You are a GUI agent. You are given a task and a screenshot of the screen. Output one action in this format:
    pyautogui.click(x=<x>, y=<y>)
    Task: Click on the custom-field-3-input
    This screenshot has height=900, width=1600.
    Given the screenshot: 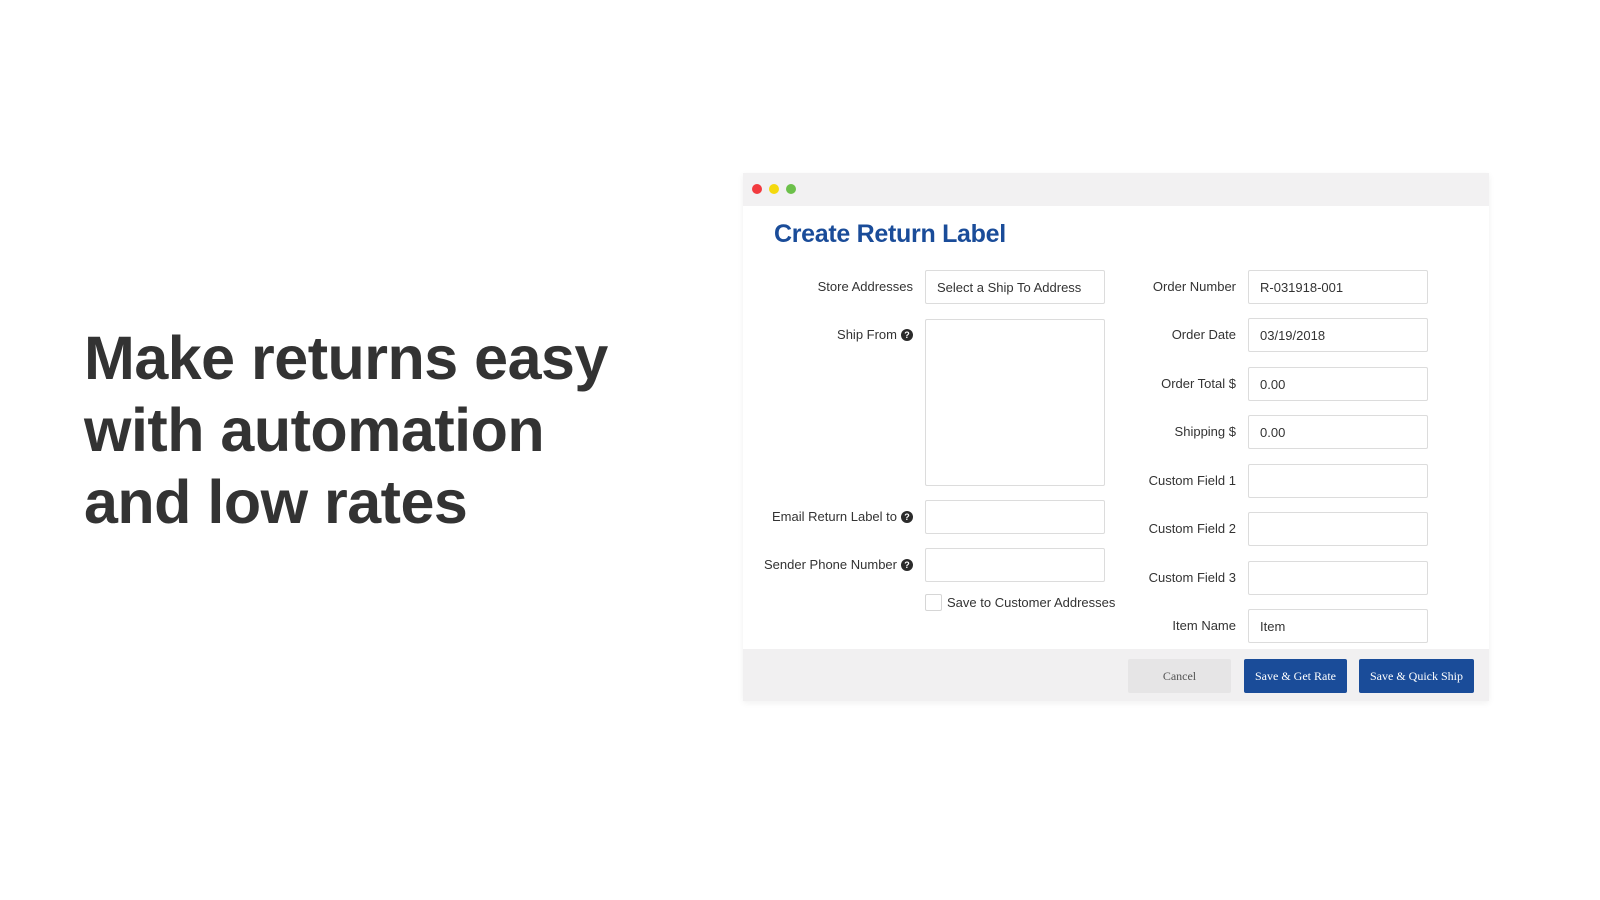 What is the action you would take?
    pyautogui.click(x=1338, y=578)
    